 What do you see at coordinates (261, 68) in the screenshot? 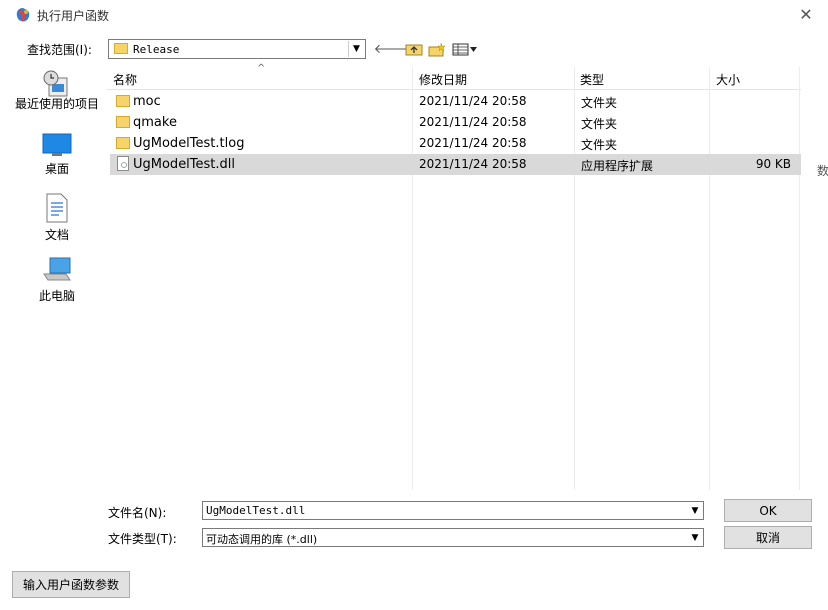
I see `sort-caret-icon: ^` at bounding box center [261, 68].